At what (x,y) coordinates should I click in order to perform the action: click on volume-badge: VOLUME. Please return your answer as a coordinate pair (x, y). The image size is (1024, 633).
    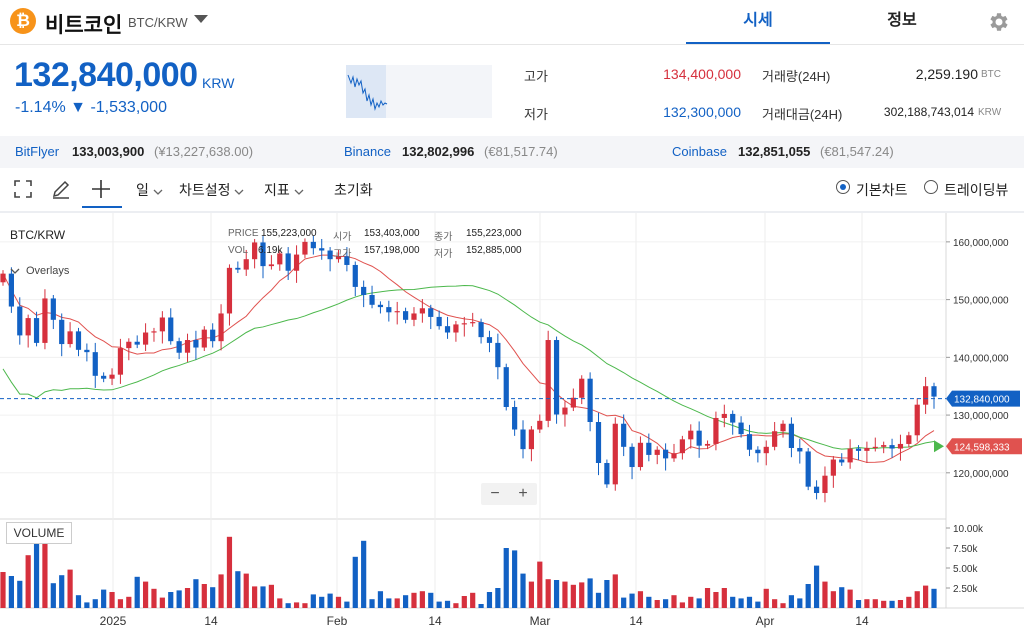
    Looking at the image, I should click on (39, 533).